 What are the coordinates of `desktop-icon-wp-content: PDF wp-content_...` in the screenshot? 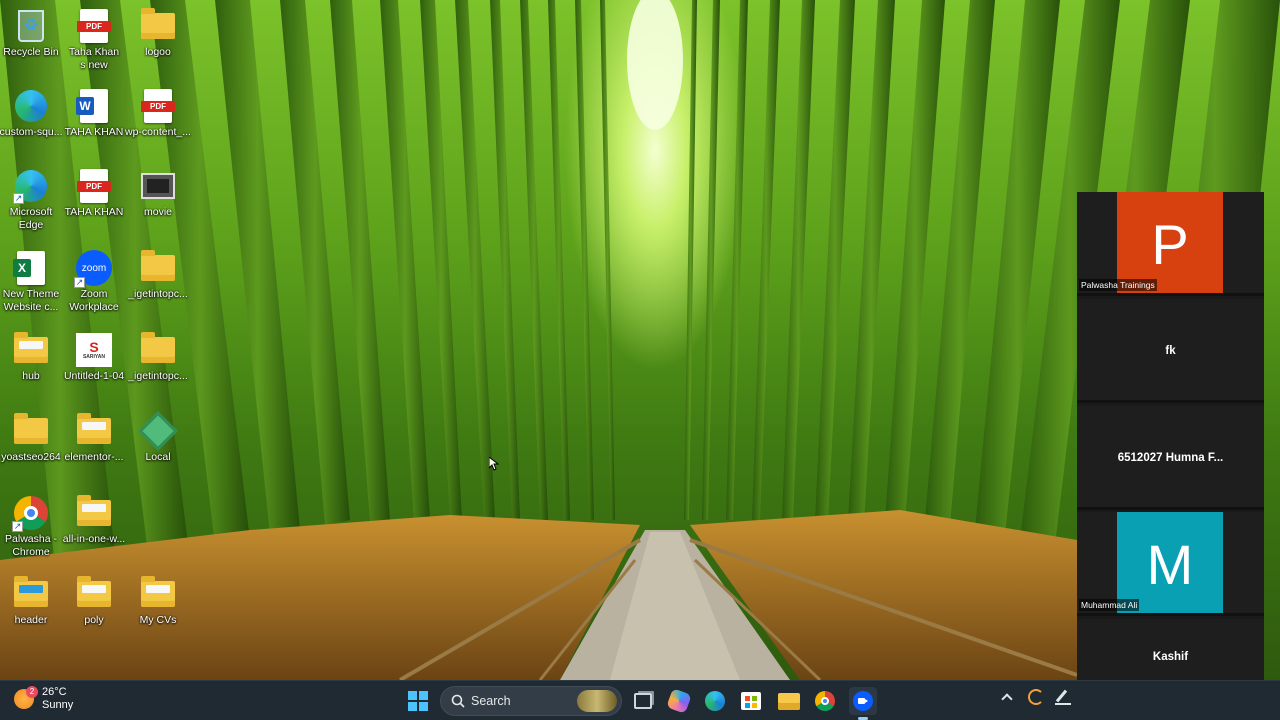 It's located at (158, 113).